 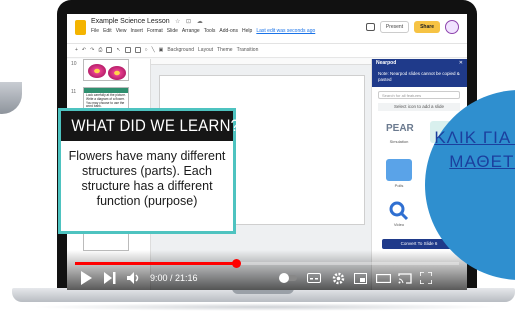 I want to click on slide-thumbnail, so click(x=106, y=70).